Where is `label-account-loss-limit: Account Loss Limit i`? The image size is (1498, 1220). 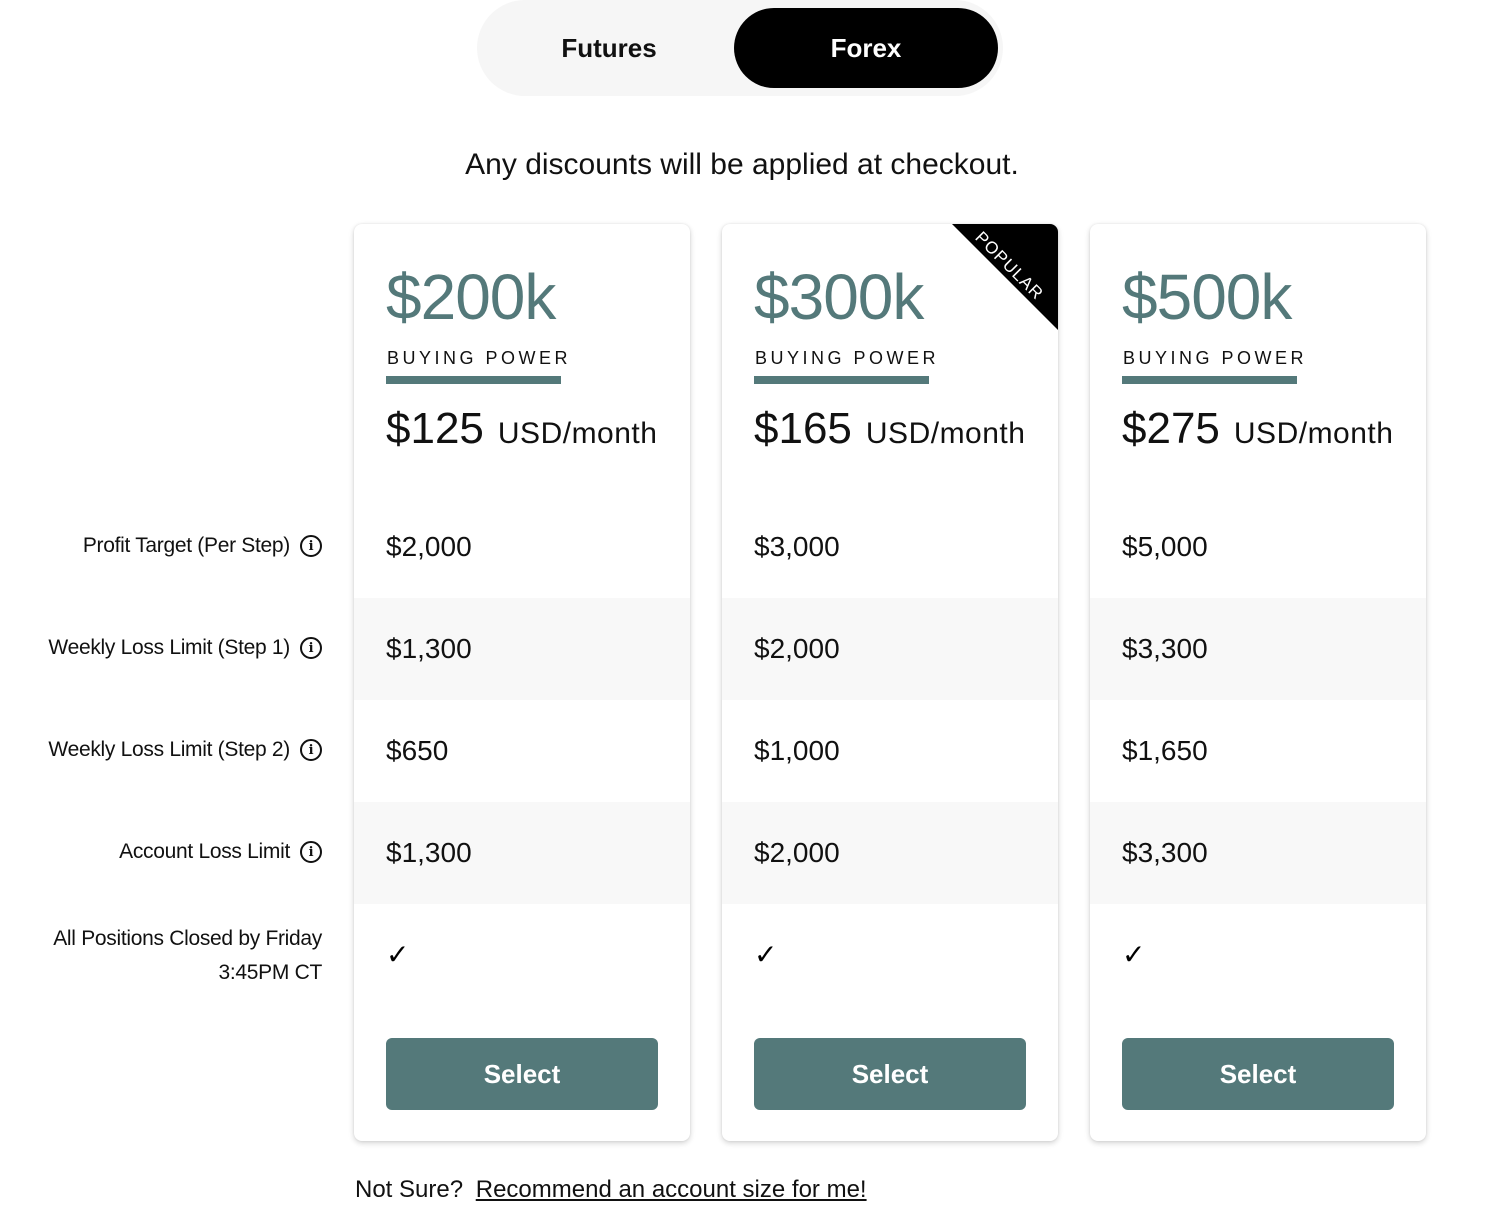
label-account-loss-limit: Account Loss Limit i is located at coordinates (220, 852).